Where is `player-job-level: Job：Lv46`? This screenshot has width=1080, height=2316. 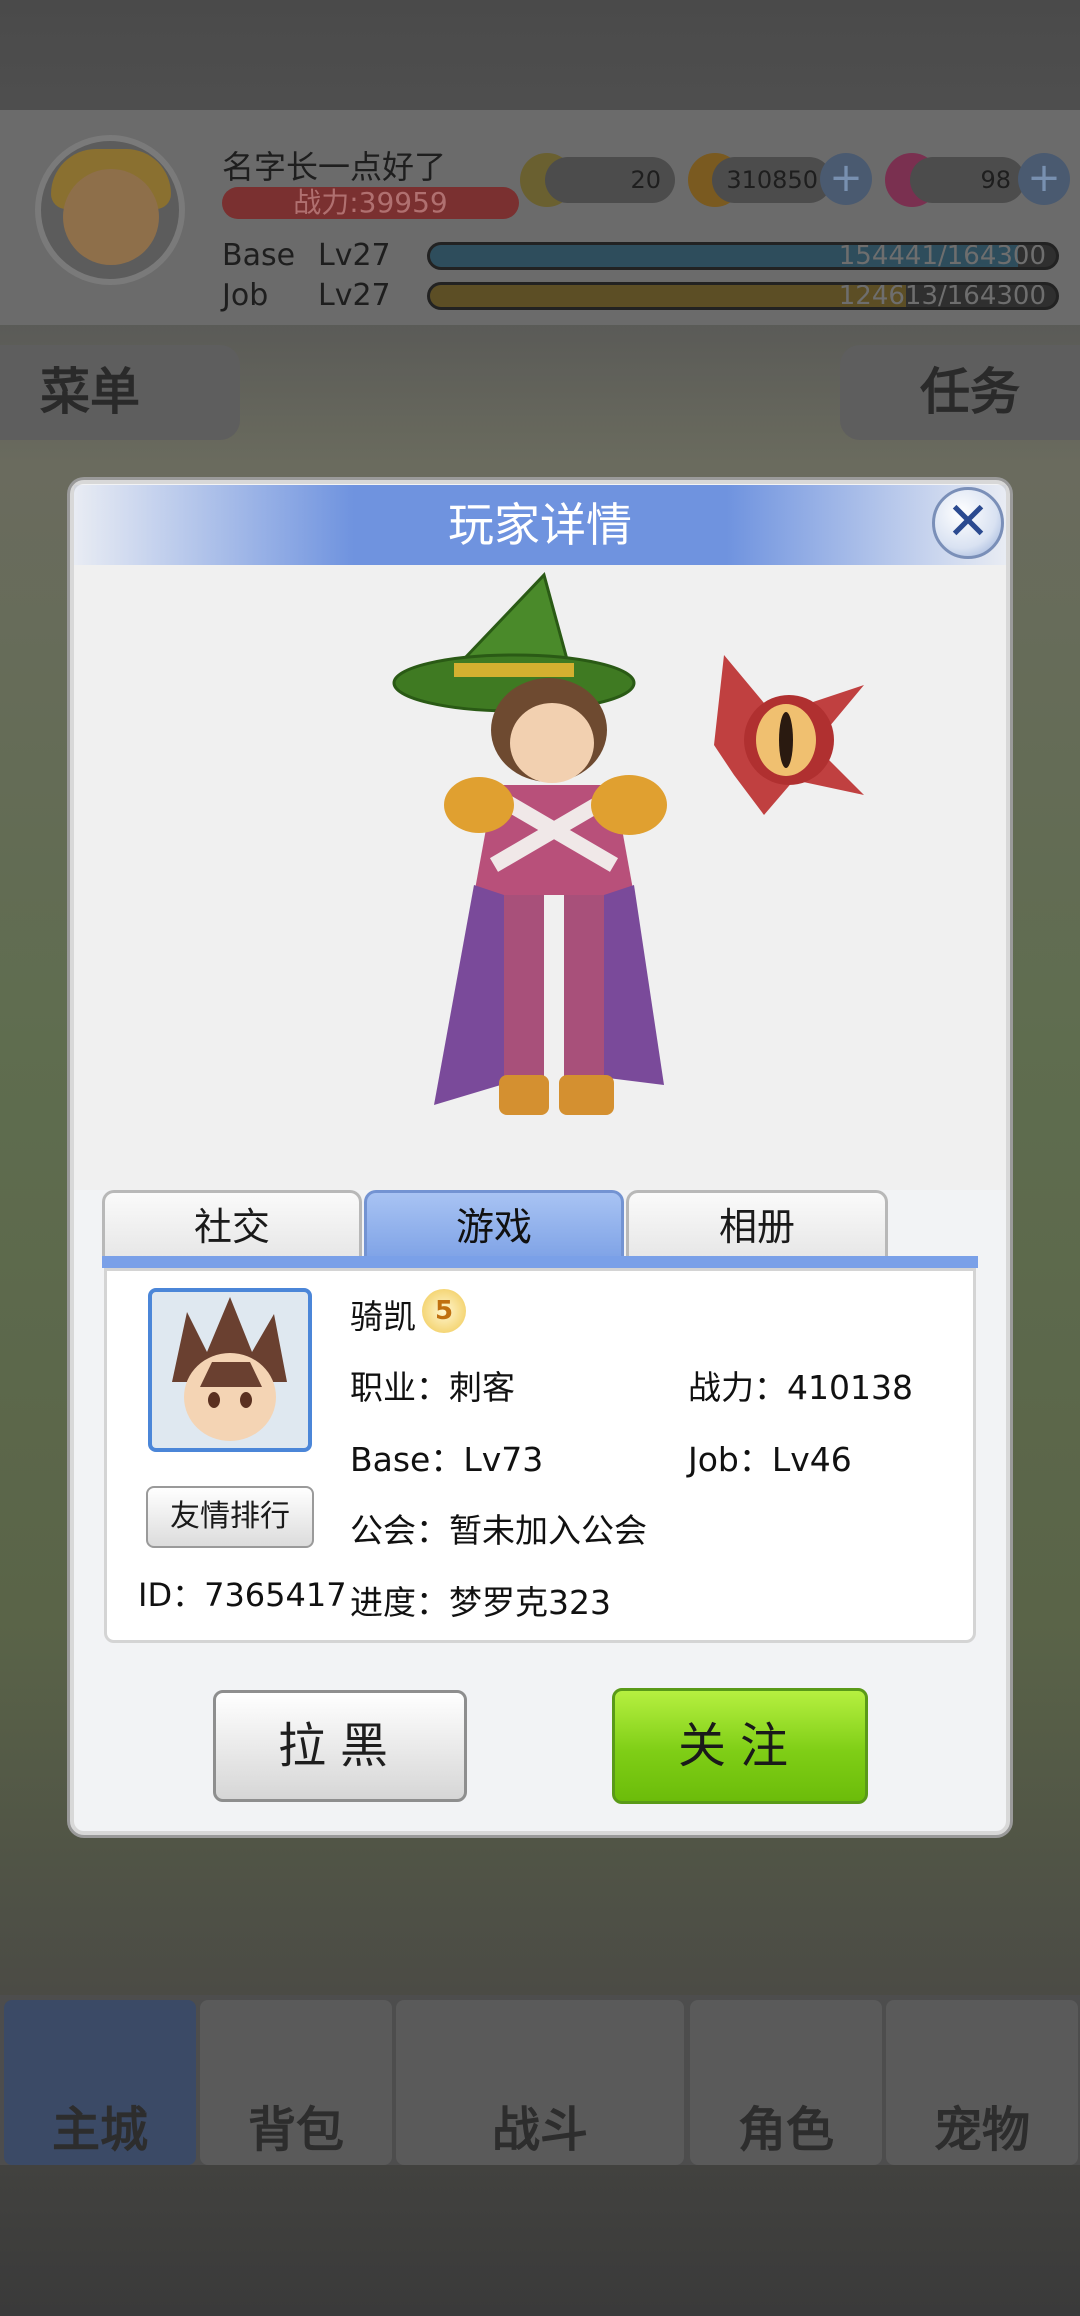
player-job-level: Job：Lv46 is located at coordinates (770, 1459).